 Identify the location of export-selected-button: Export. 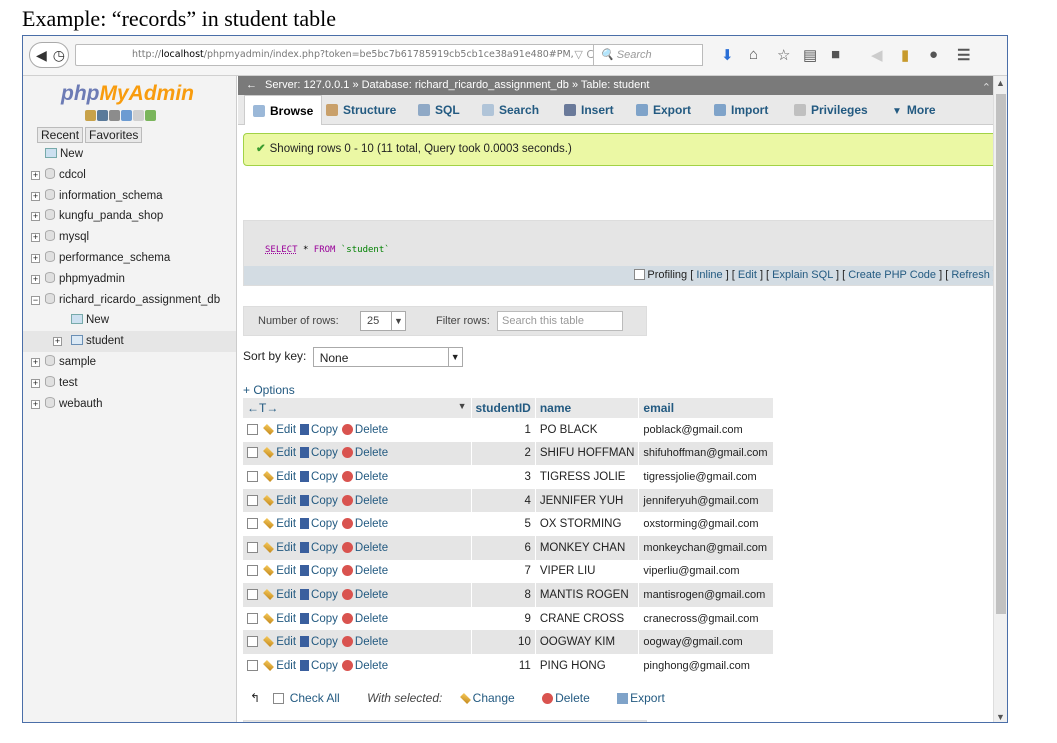
(641, 698).